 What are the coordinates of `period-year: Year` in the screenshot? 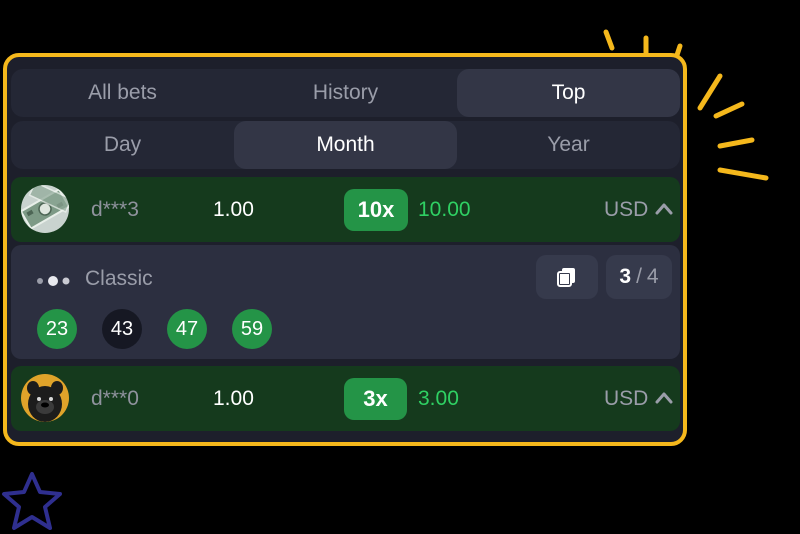 It's located at (568, 145).